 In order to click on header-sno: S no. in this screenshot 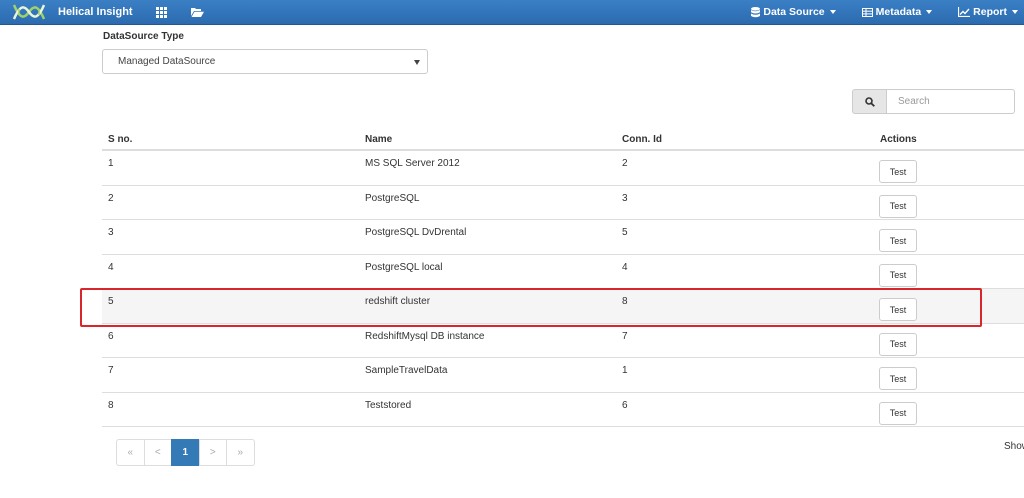, I will do `click(120, 139)`.